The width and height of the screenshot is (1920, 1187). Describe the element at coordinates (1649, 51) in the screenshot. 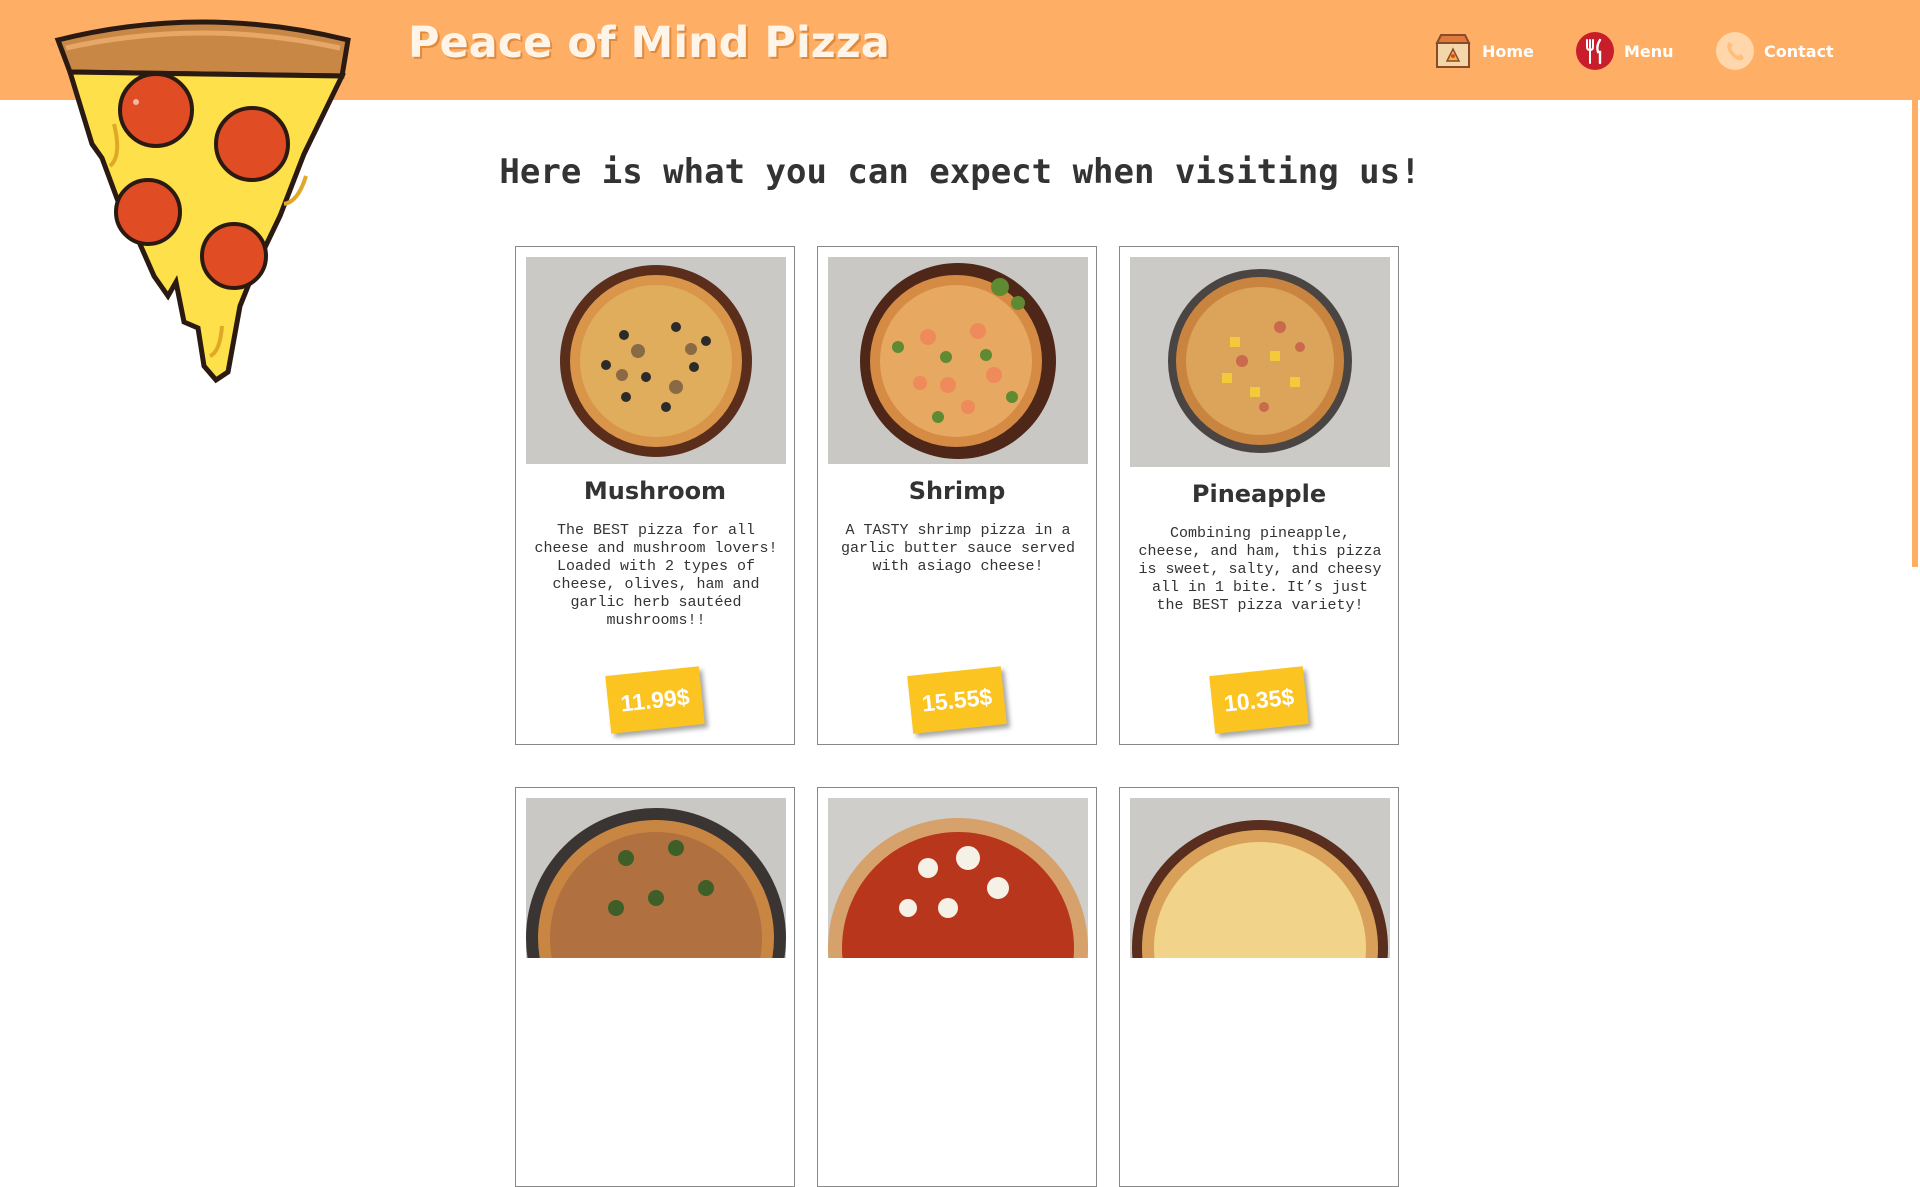

I see `nav-menu-label: Menu` at that location.